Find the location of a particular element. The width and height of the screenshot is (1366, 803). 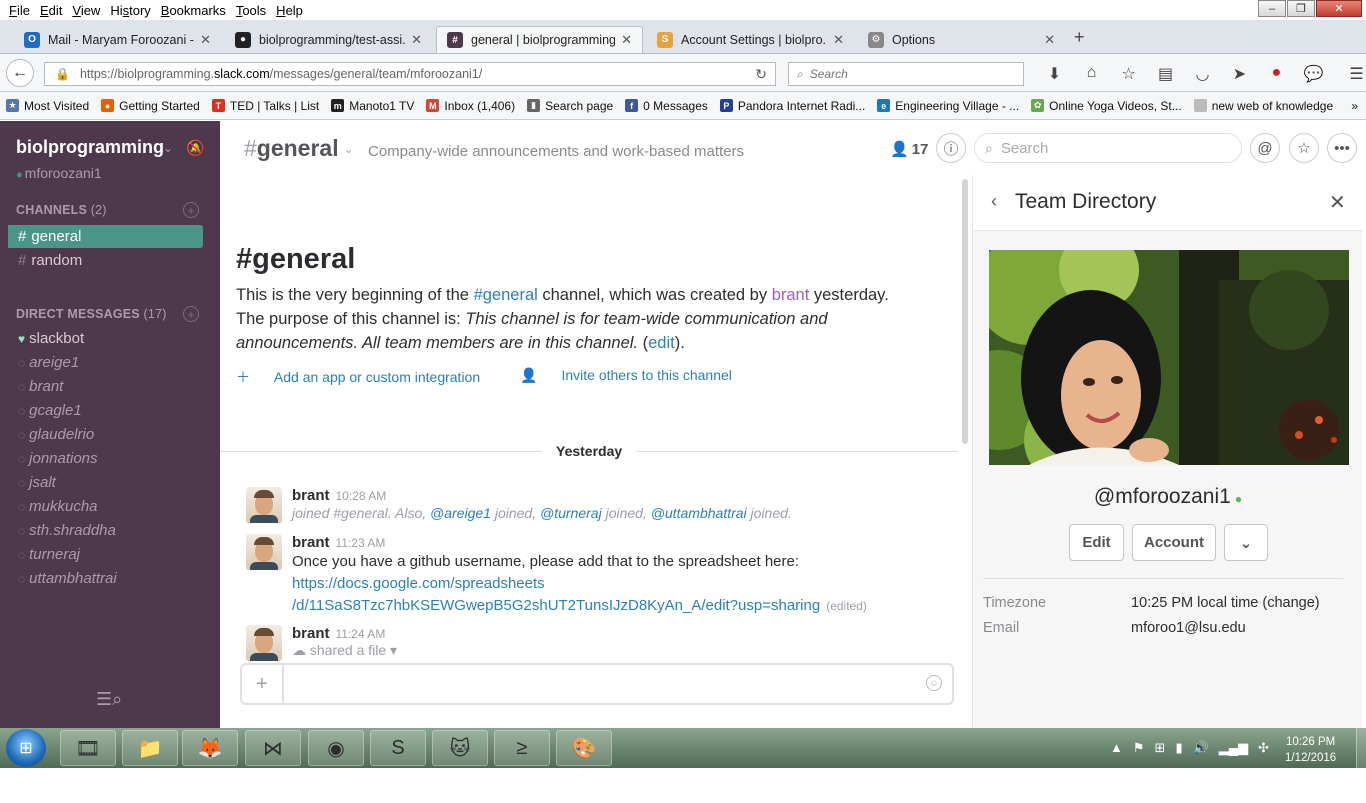

menu-icon: ☰ is located at coordinates (1352, 74).